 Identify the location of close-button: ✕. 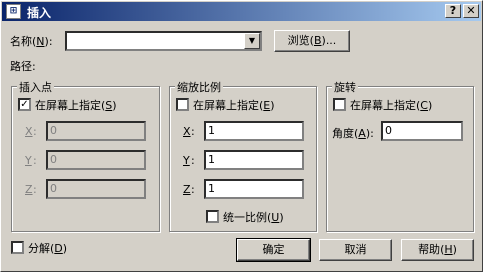
(471, 11).